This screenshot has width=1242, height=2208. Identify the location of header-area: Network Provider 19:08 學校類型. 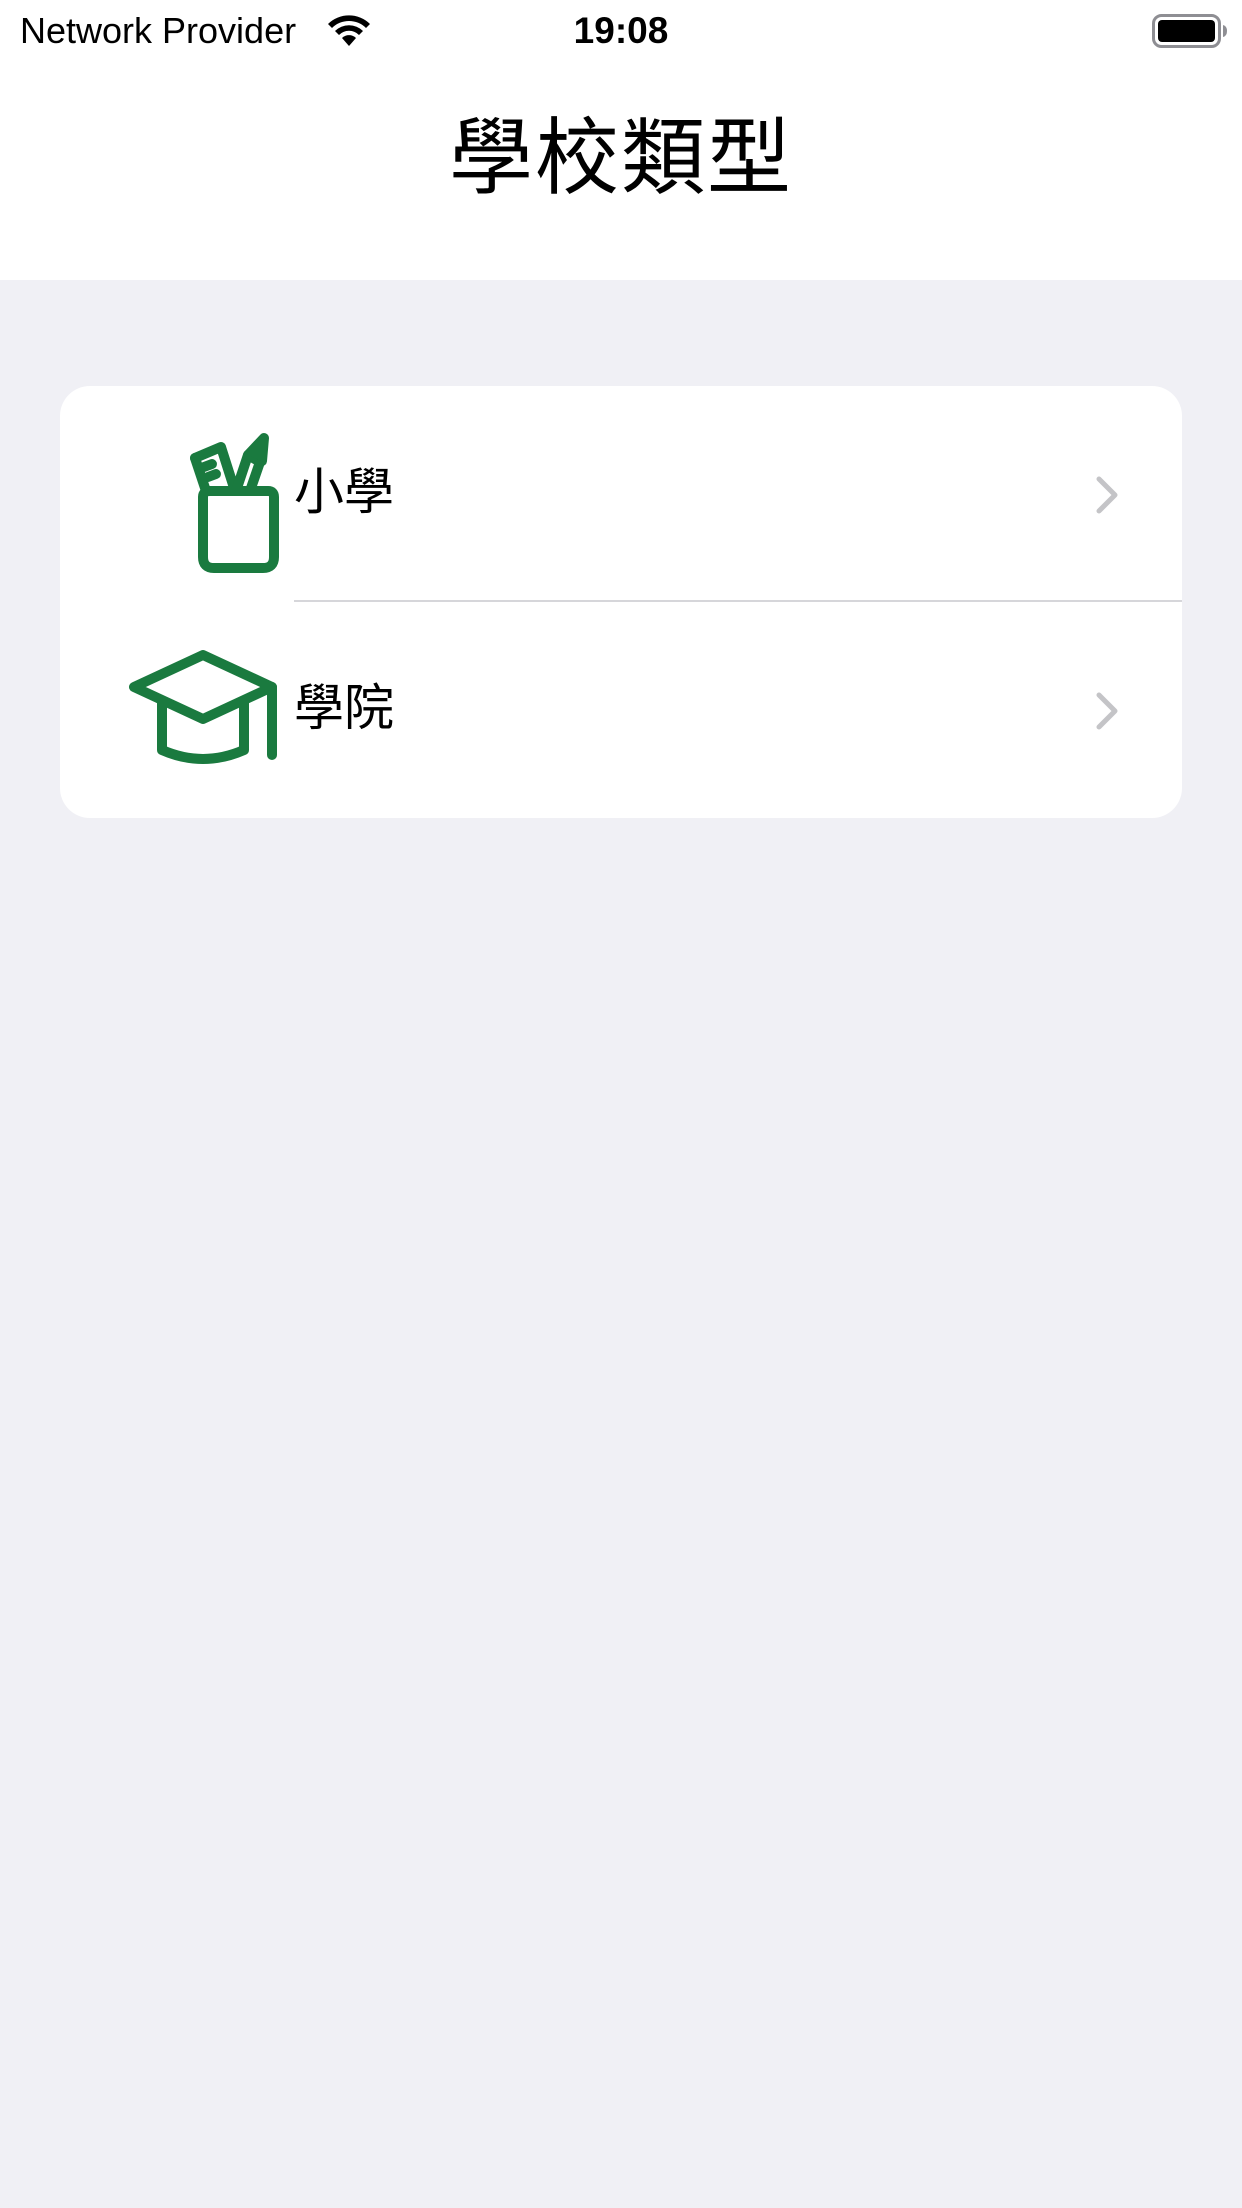
(621, 140).